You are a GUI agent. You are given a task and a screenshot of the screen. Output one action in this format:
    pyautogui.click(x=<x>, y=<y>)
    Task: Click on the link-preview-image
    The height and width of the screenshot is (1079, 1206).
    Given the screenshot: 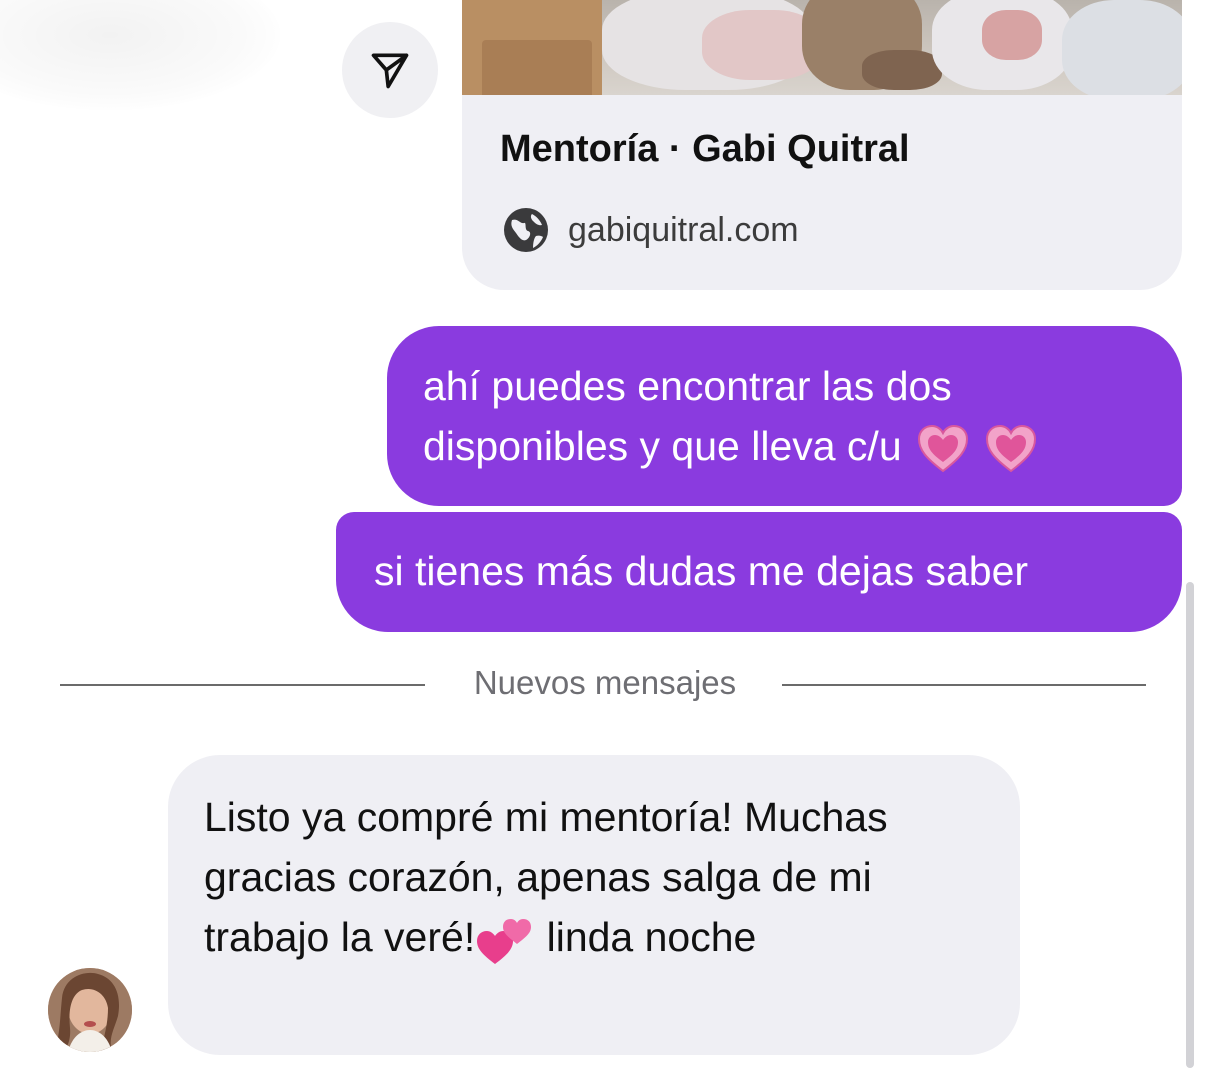 What is the action you would take?
    pyautogui.click(x=822, y=47)
    